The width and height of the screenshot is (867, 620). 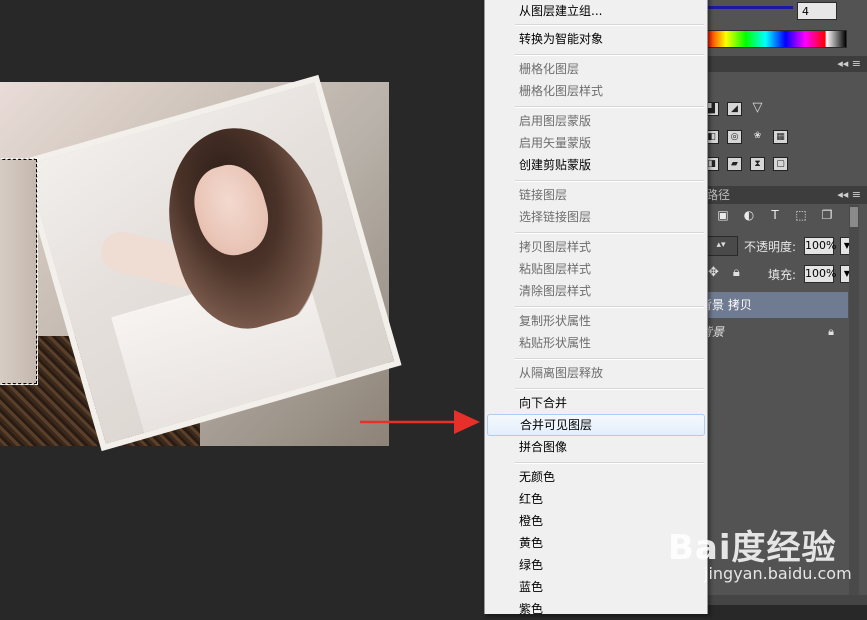 What do you see at coordinates (780, 164) in the screenshot?
I see `selective-color-icon: ▢` at bounding box center [780, 164].